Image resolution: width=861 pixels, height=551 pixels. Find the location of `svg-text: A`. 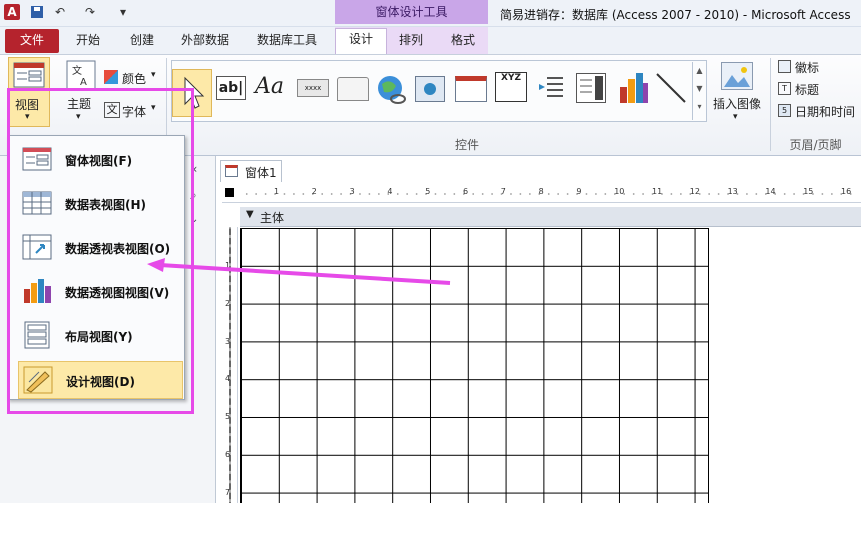

svg-text: A is located at coordinates (83, 82).